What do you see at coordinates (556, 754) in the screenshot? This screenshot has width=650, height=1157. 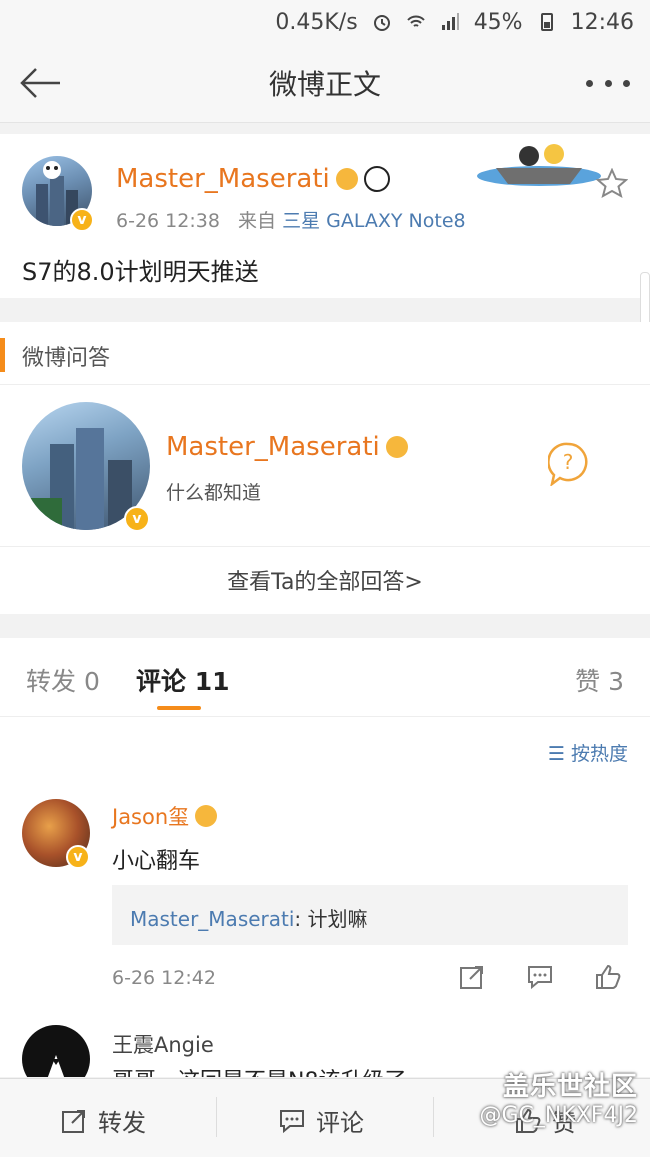 I see `sort-icon: ☰` at bounding box center [556, 754].